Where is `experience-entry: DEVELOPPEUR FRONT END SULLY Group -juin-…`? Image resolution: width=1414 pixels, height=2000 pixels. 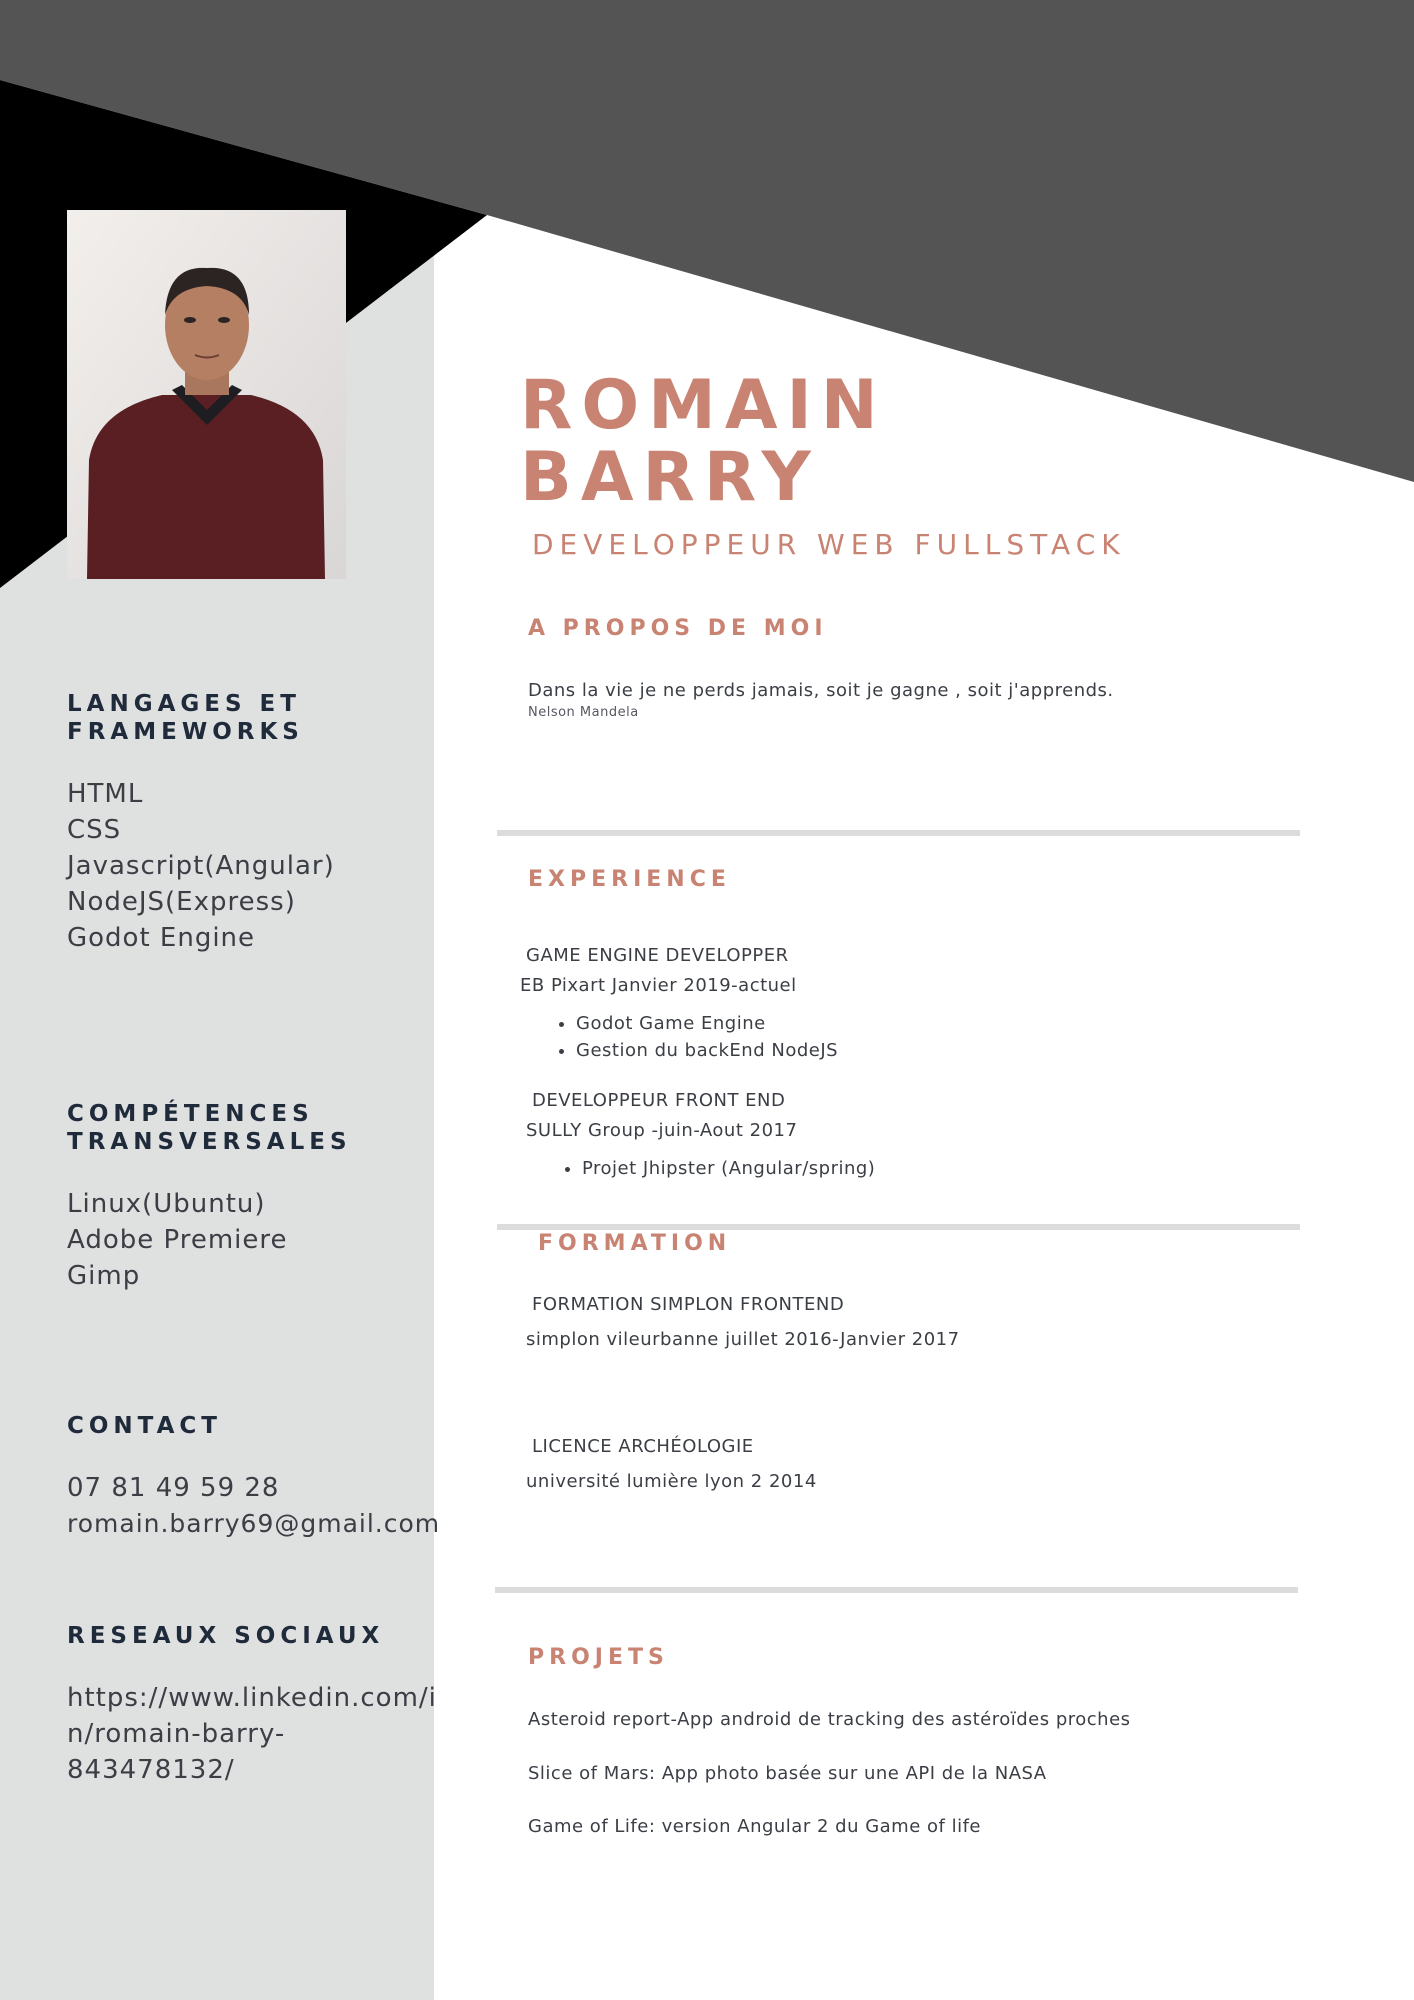
experience-entry: DEVELOPPEUR FRONT END SULLY Group -juin-… is located at coordinates (700, 1134).